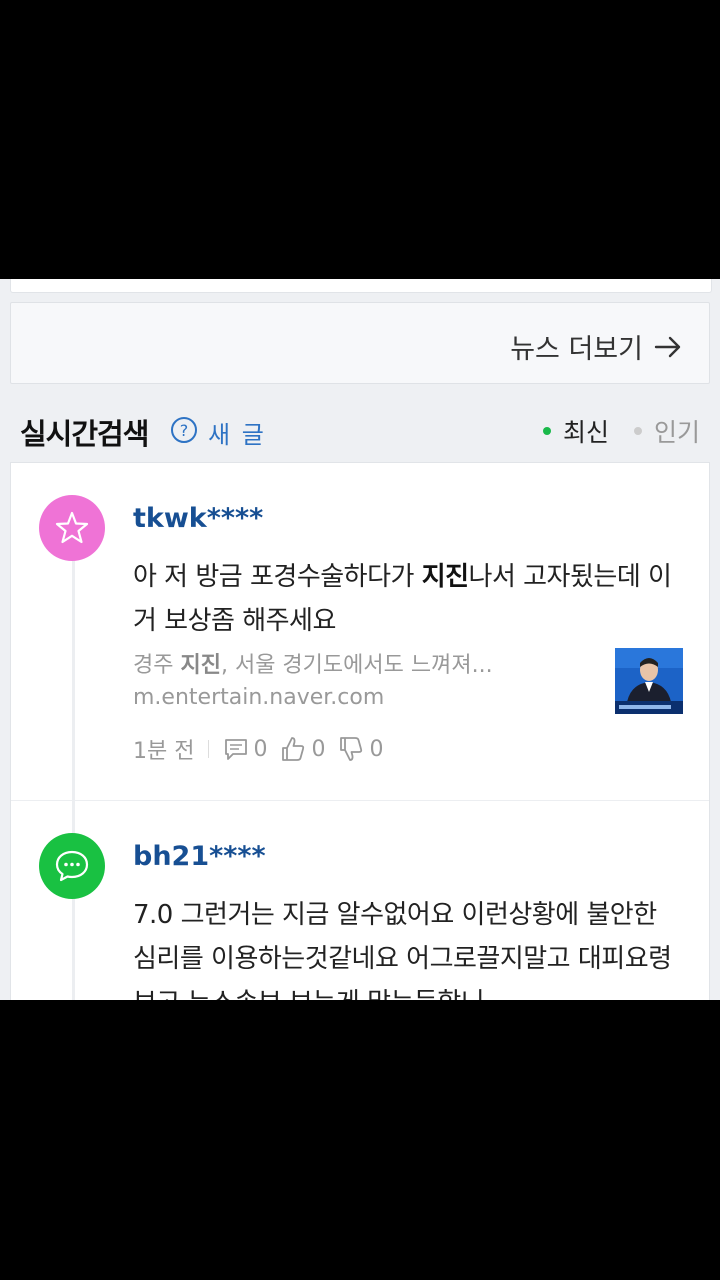 Image resolution: width=720 pixels, height=1280 pixels. I want to click on help-icon: ?, so click(184, 430).